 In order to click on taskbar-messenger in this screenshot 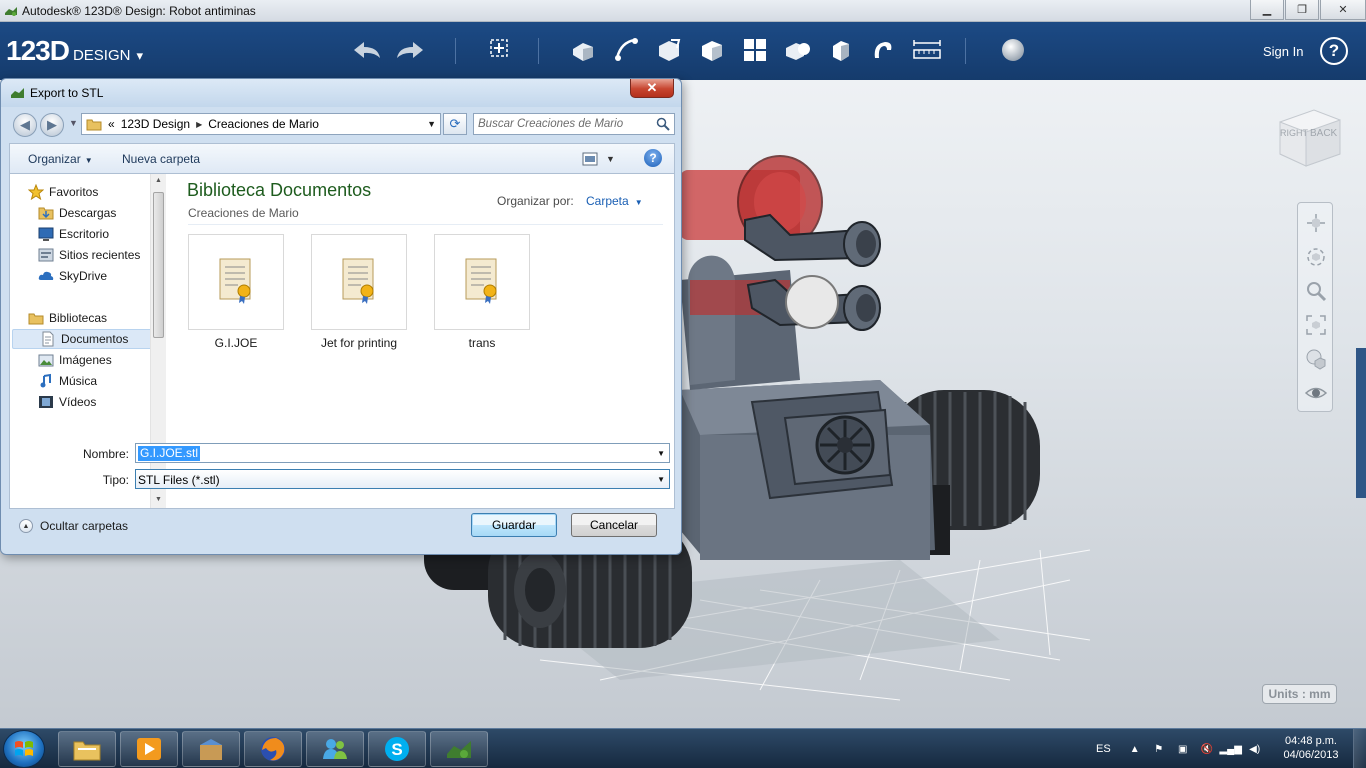, I will do `click(335, 749)`.